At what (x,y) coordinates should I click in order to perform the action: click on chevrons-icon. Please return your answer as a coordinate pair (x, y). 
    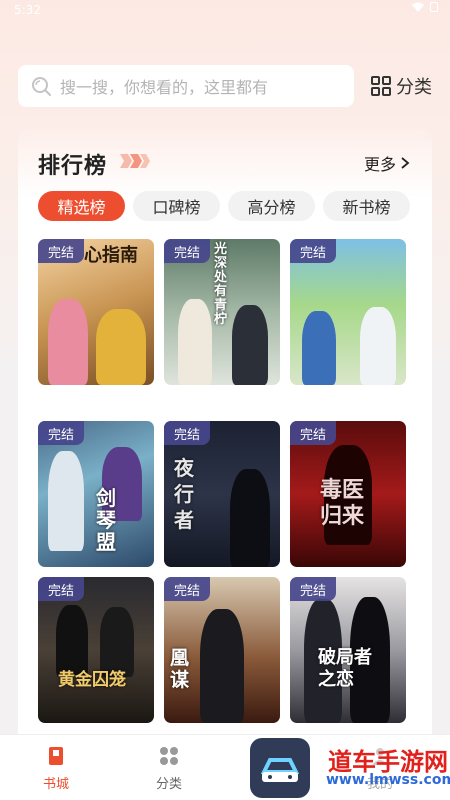
    Looking at the image, I should click on (135, 161).